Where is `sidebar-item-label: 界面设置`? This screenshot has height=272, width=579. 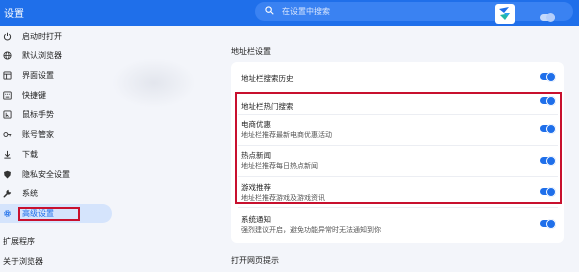
sidebar-item-label: 界面设置 is located at coordinates (38, 75).